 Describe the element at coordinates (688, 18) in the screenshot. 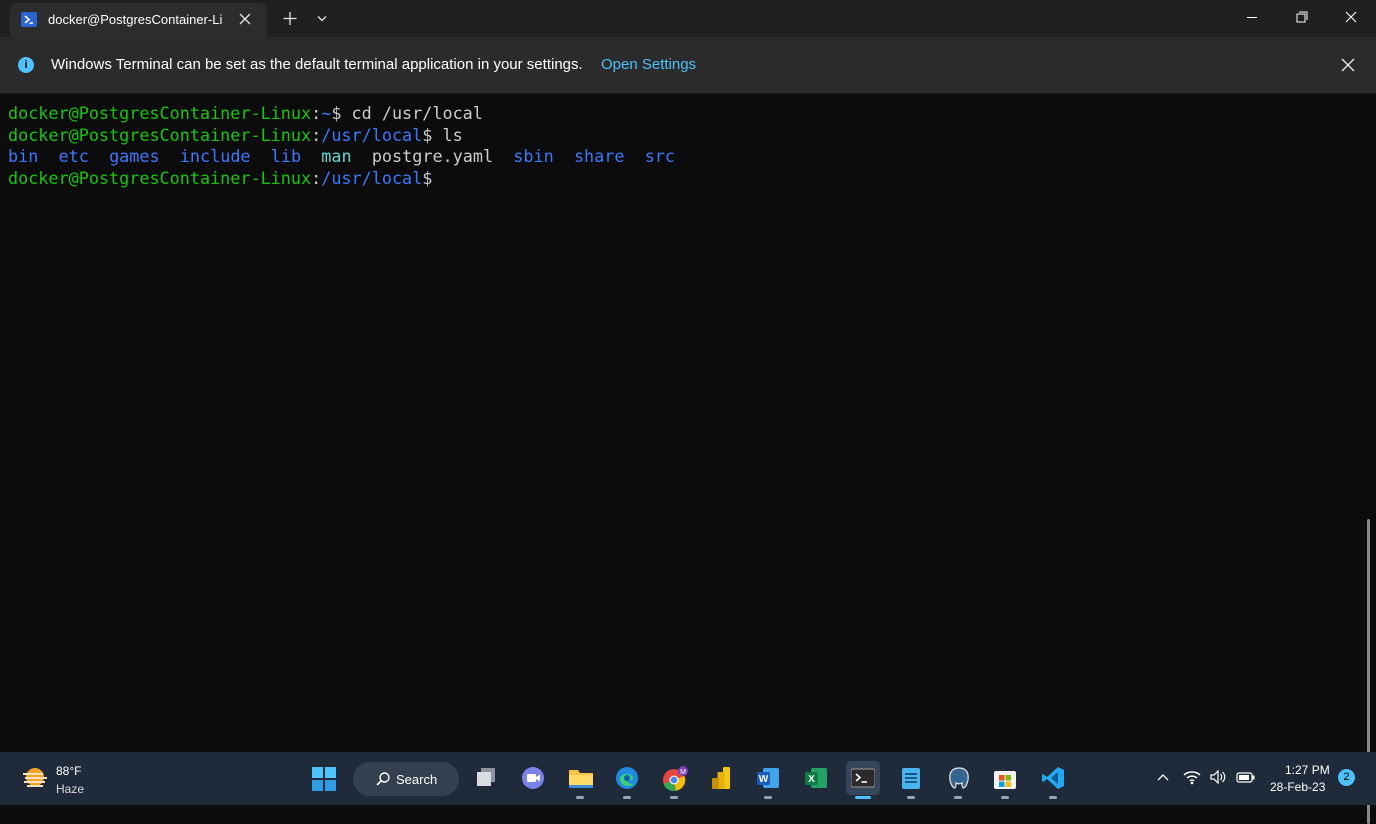

I see `title-bar: docker@PostgresContainer-Li` at that location.